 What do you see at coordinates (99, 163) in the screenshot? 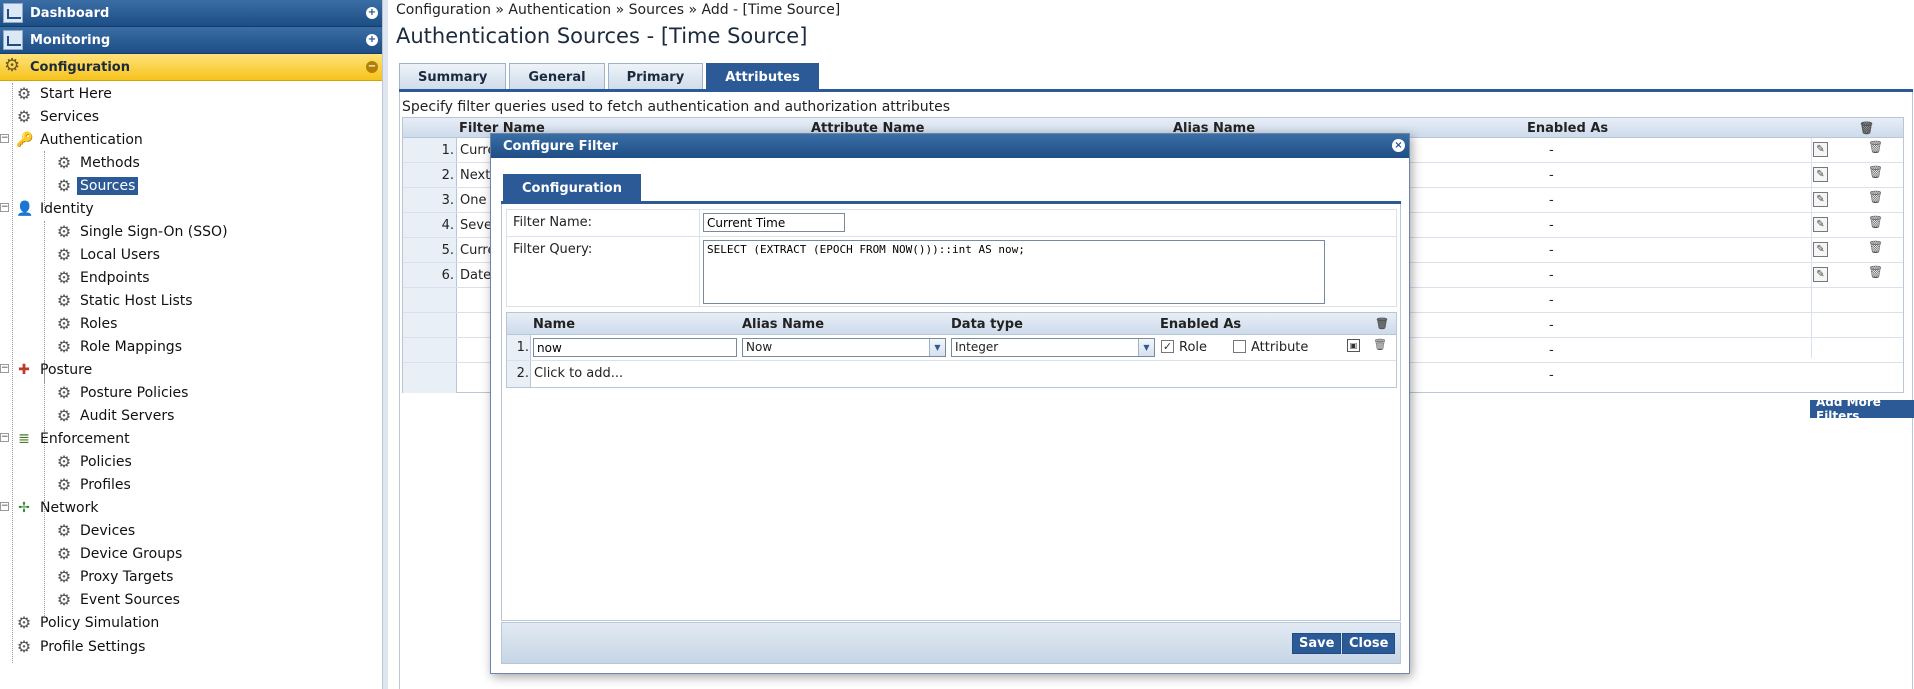
I see `tree-item-methods: ⚙ Methods` at bounding box center [99, 163].